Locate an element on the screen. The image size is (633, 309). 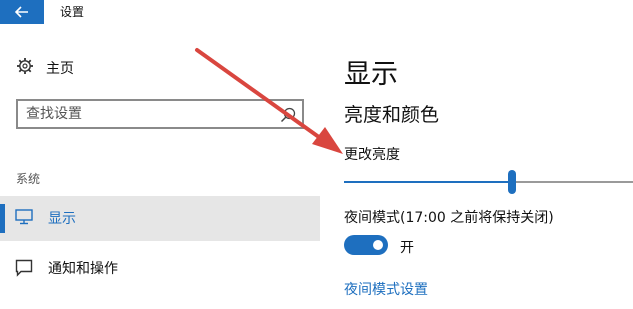
search-icon is located at coordinates (288, 117).